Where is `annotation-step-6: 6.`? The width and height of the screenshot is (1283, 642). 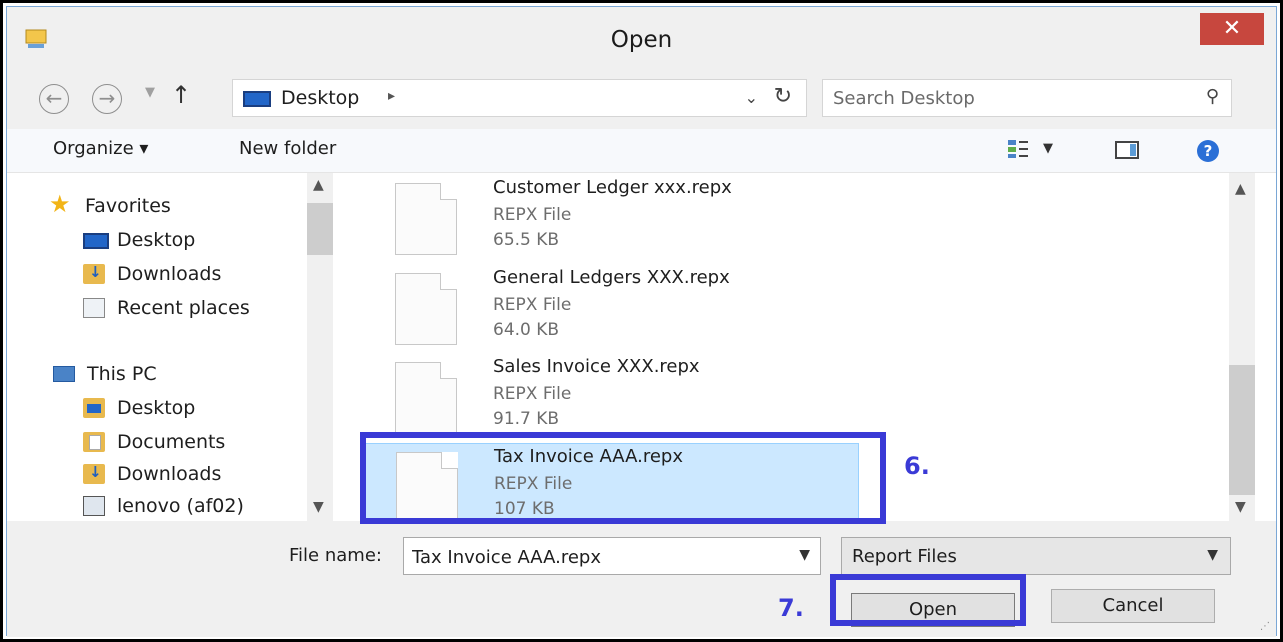 annotation-step-6: 6. is located at coordinates (917, 466).